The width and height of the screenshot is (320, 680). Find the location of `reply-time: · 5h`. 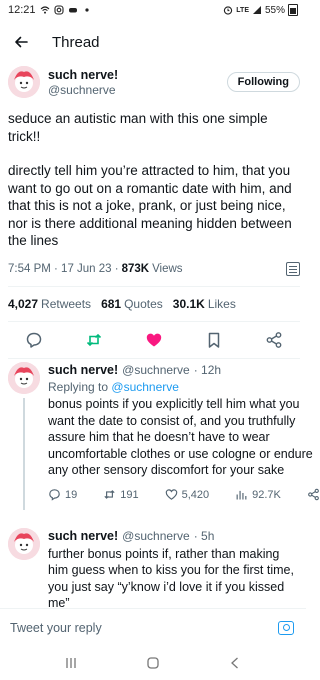

reply-time: · 5h is located at coordinates (204, 536).